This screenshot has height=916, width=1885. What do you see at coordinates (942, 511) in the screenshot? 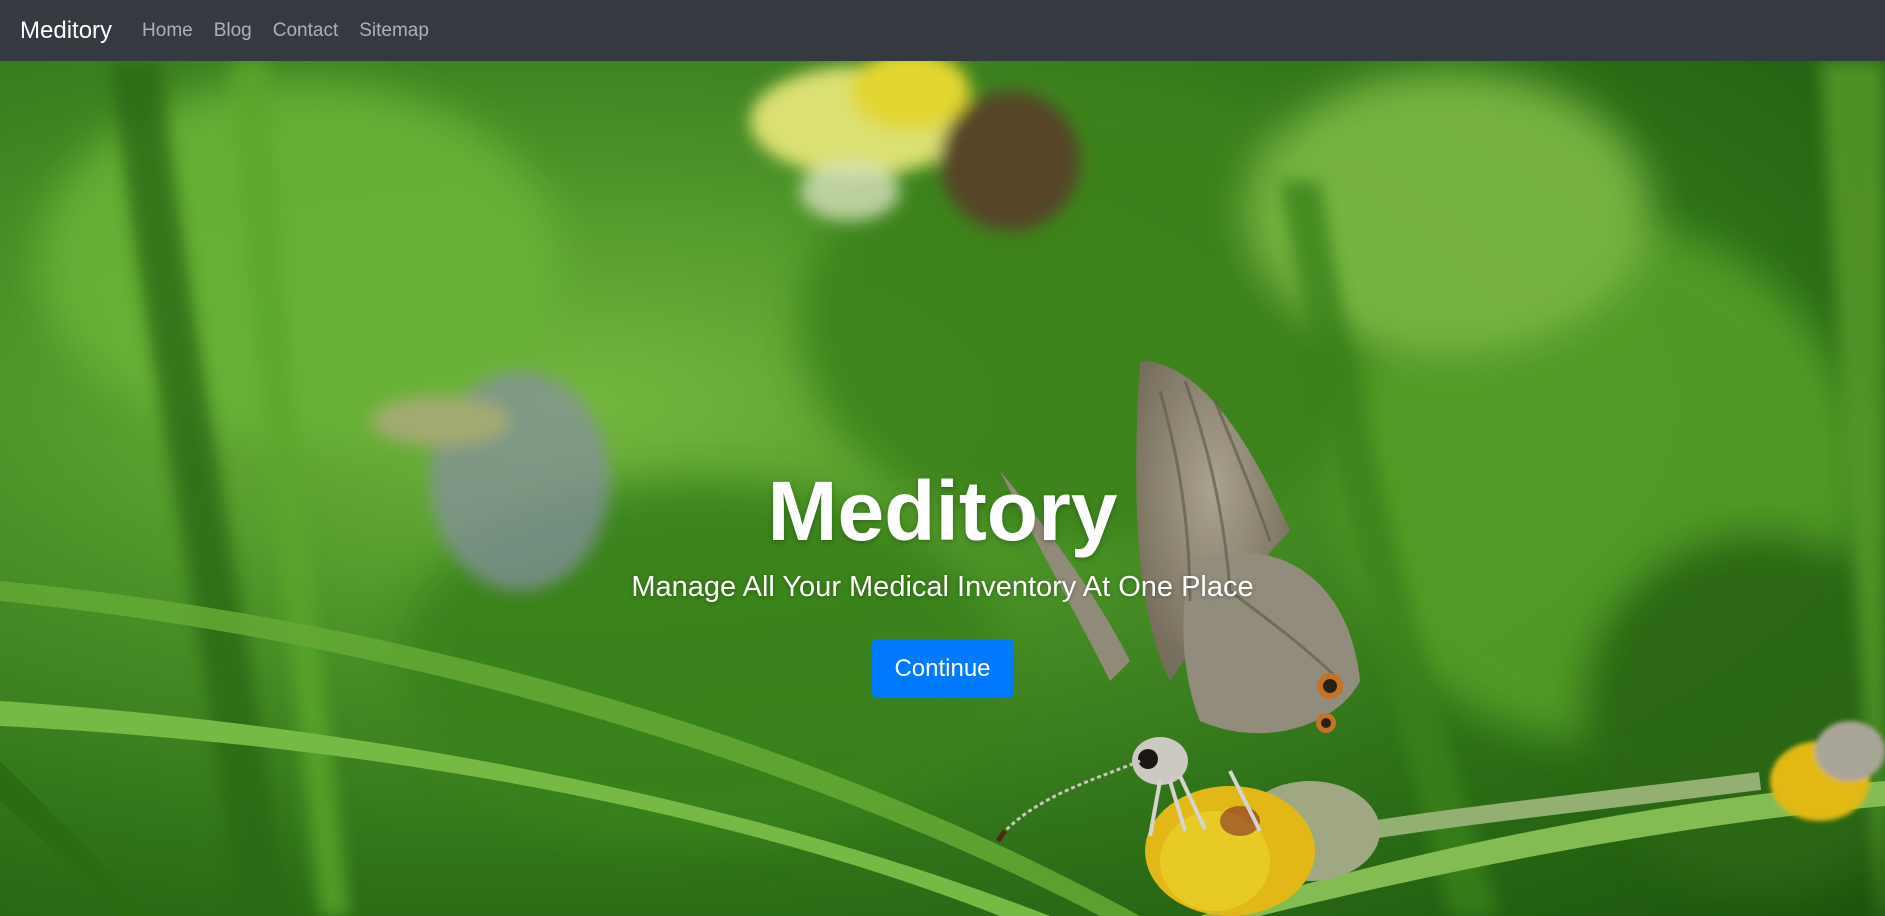
I see `hero-title: Meditory` at bounding box center [942, 511].